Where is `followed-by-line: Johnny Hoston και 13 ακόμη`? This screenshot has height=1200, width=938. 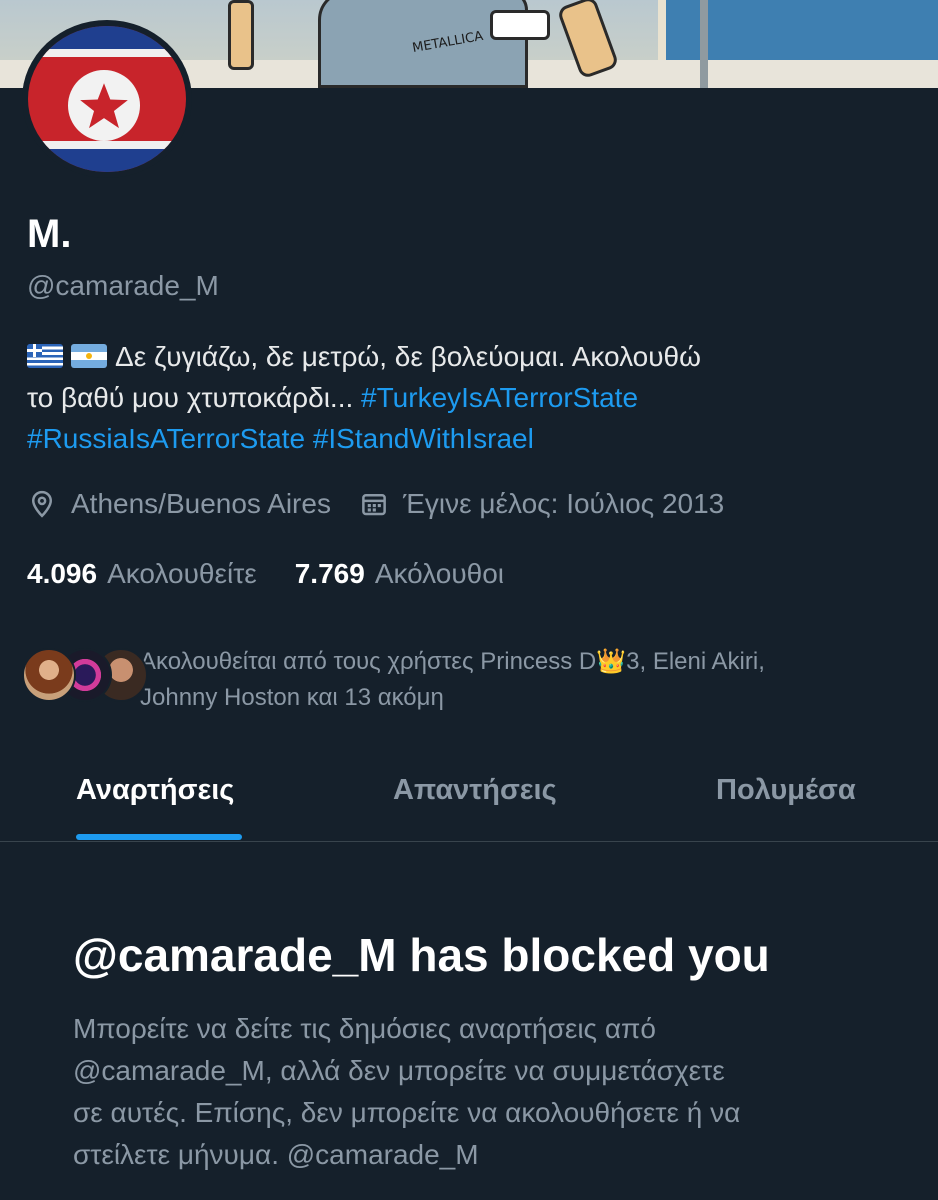
followed-by-line: Johnny Hoston και 13 ακόμη is located at coordinates (292, 697).